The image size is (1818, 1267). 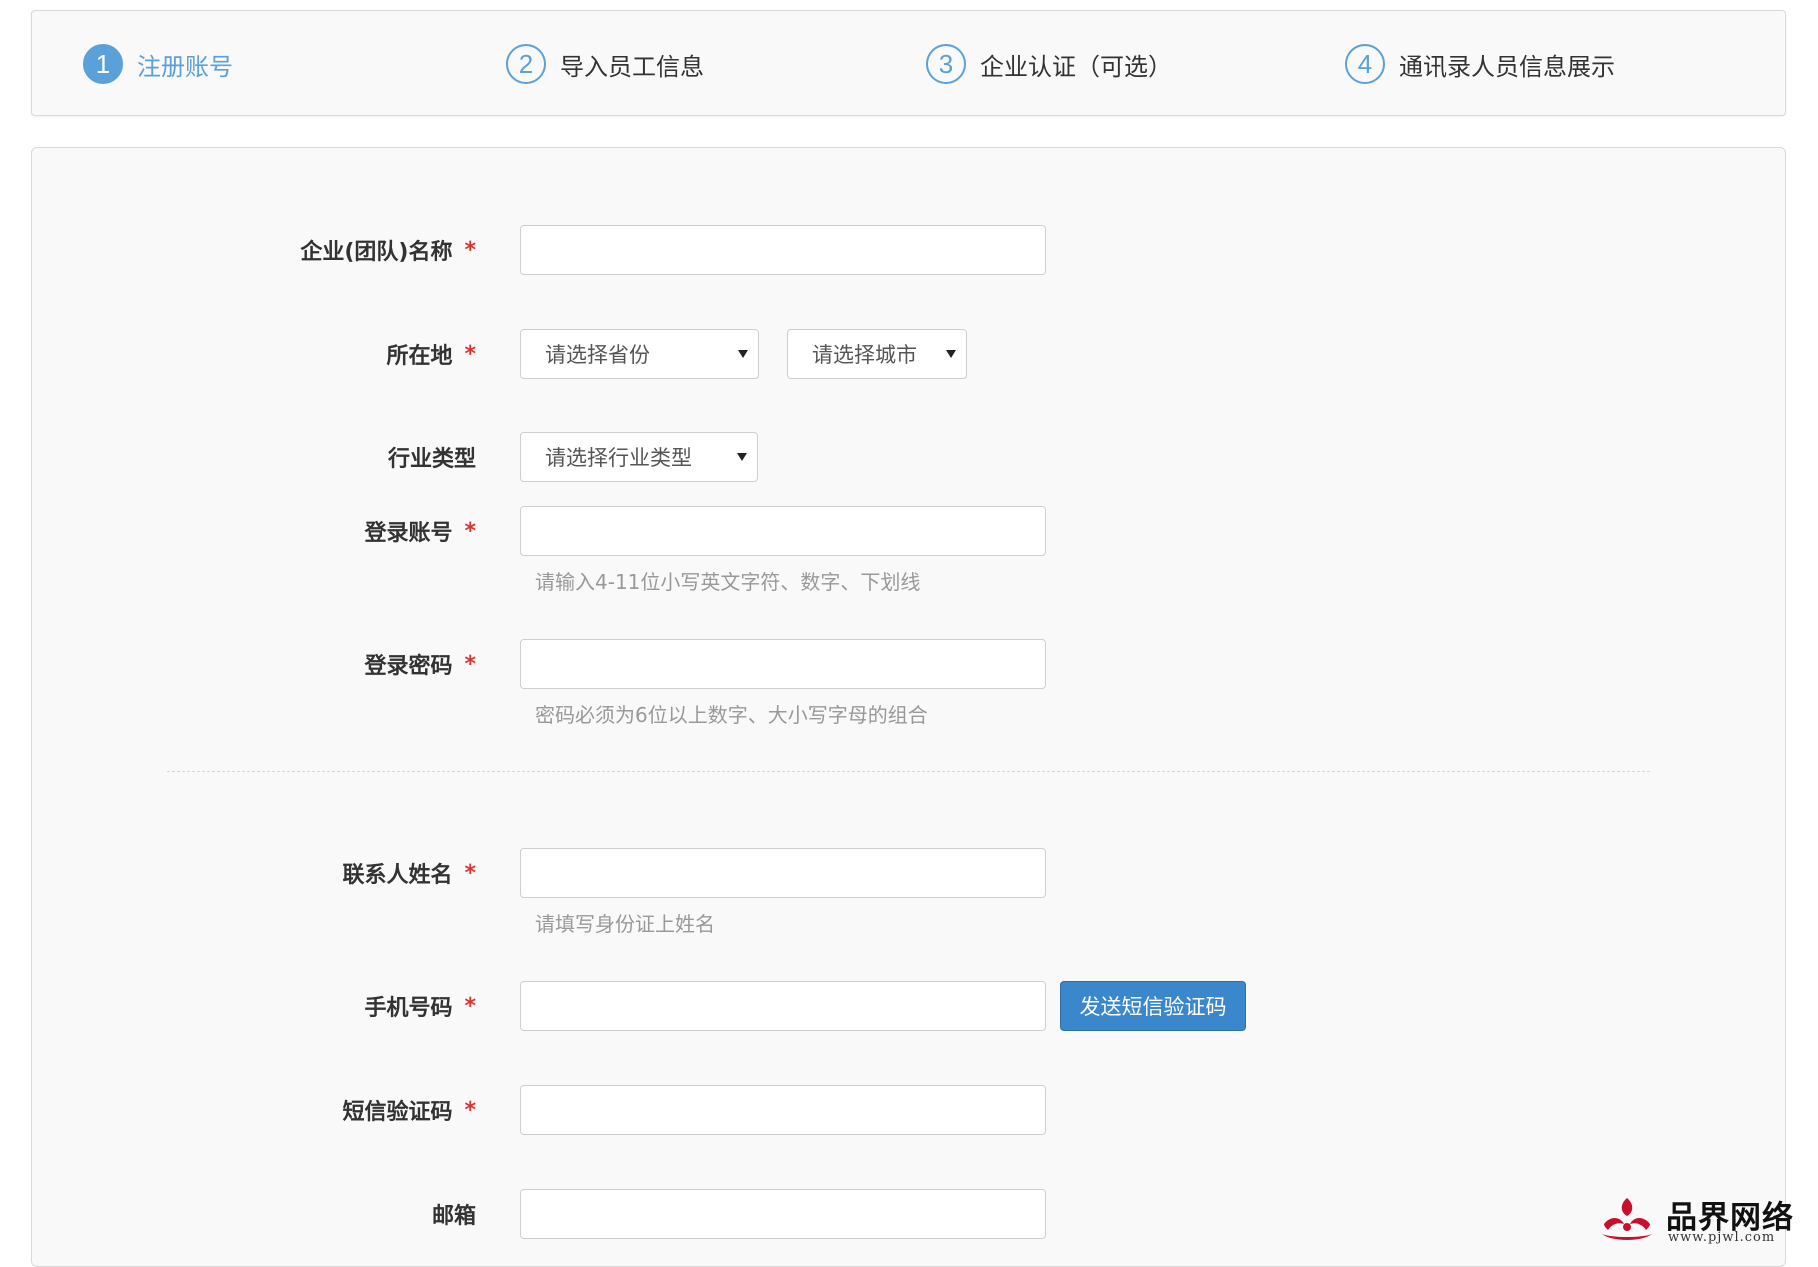 What do you see at coordinates (639, 354) in the screenshot?
I see `province-select: 请选择省份` at bounding box center [639, 354].